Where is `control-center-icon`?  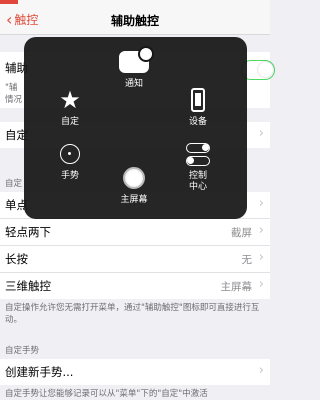 control-center-icon is located at coordinates (198, 154).